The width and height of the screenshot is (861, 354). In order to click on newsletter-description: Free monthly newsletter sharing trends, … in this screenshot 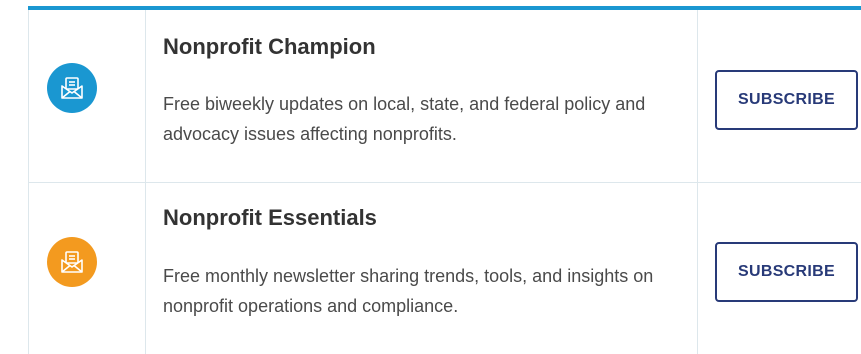, I will do `click(408, 291)`.